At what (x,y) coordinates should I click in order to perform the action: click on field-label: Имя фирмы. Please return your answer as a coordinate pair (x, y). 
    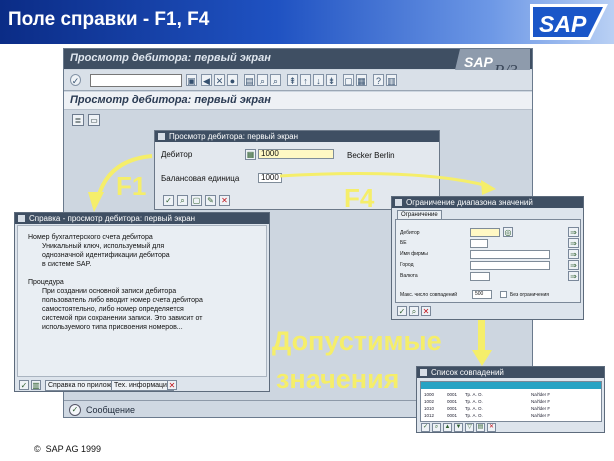
    Looking at the image, I should click on (414, 254).